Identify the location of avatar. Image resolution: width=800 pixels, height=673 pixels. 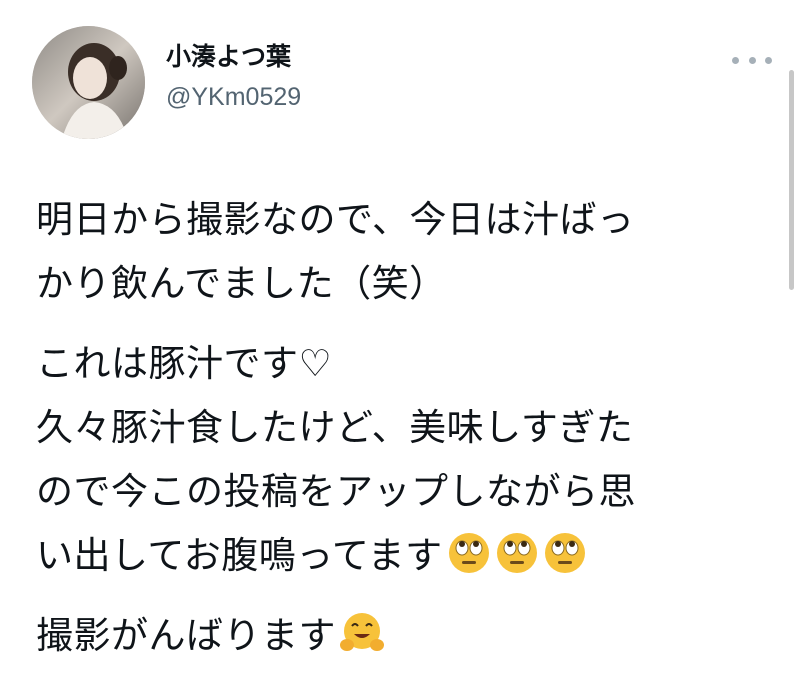
(88, 82).